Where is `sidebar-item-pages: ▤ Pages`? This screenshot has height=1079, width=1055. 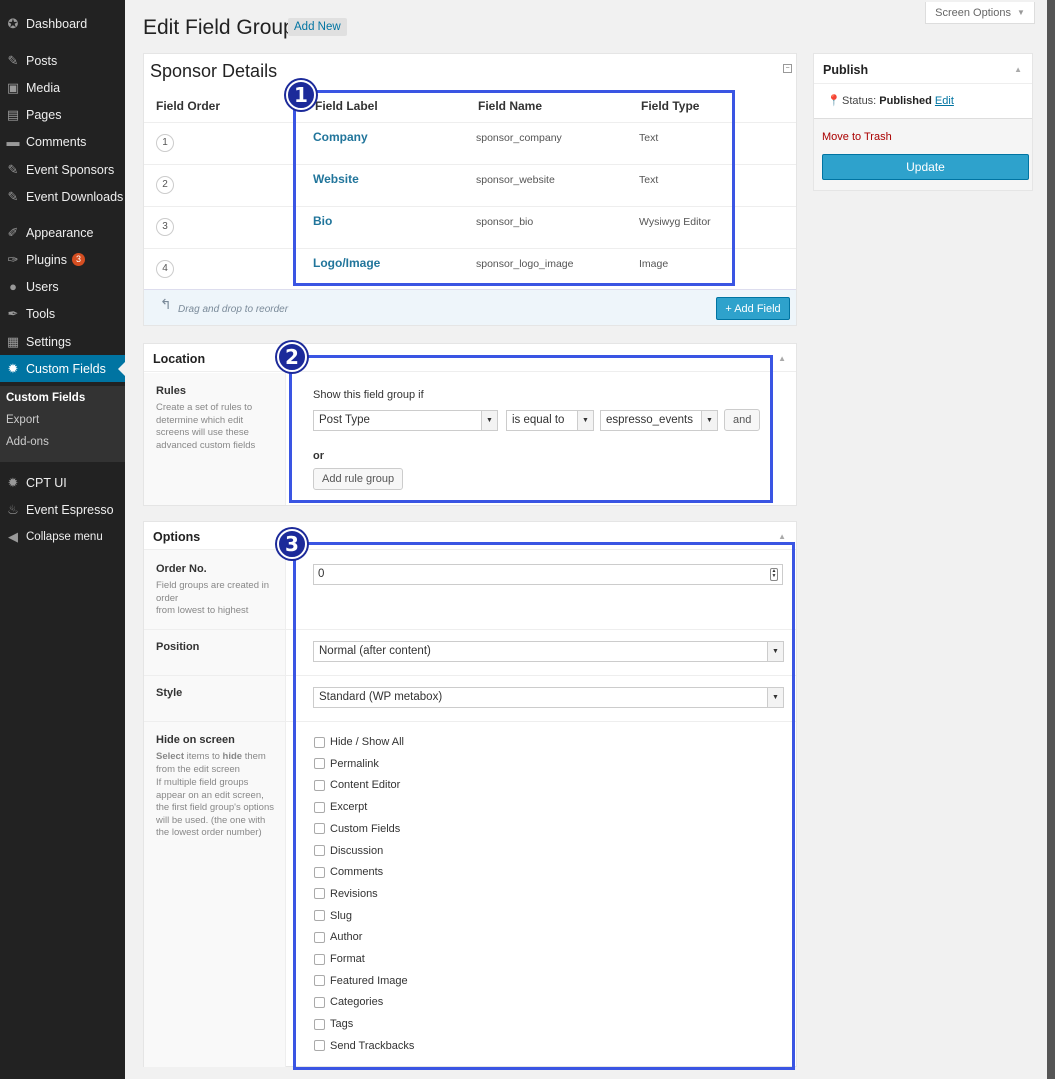
sidebar-item-pages: ▤ Pages is located at coordinates (62, 114).